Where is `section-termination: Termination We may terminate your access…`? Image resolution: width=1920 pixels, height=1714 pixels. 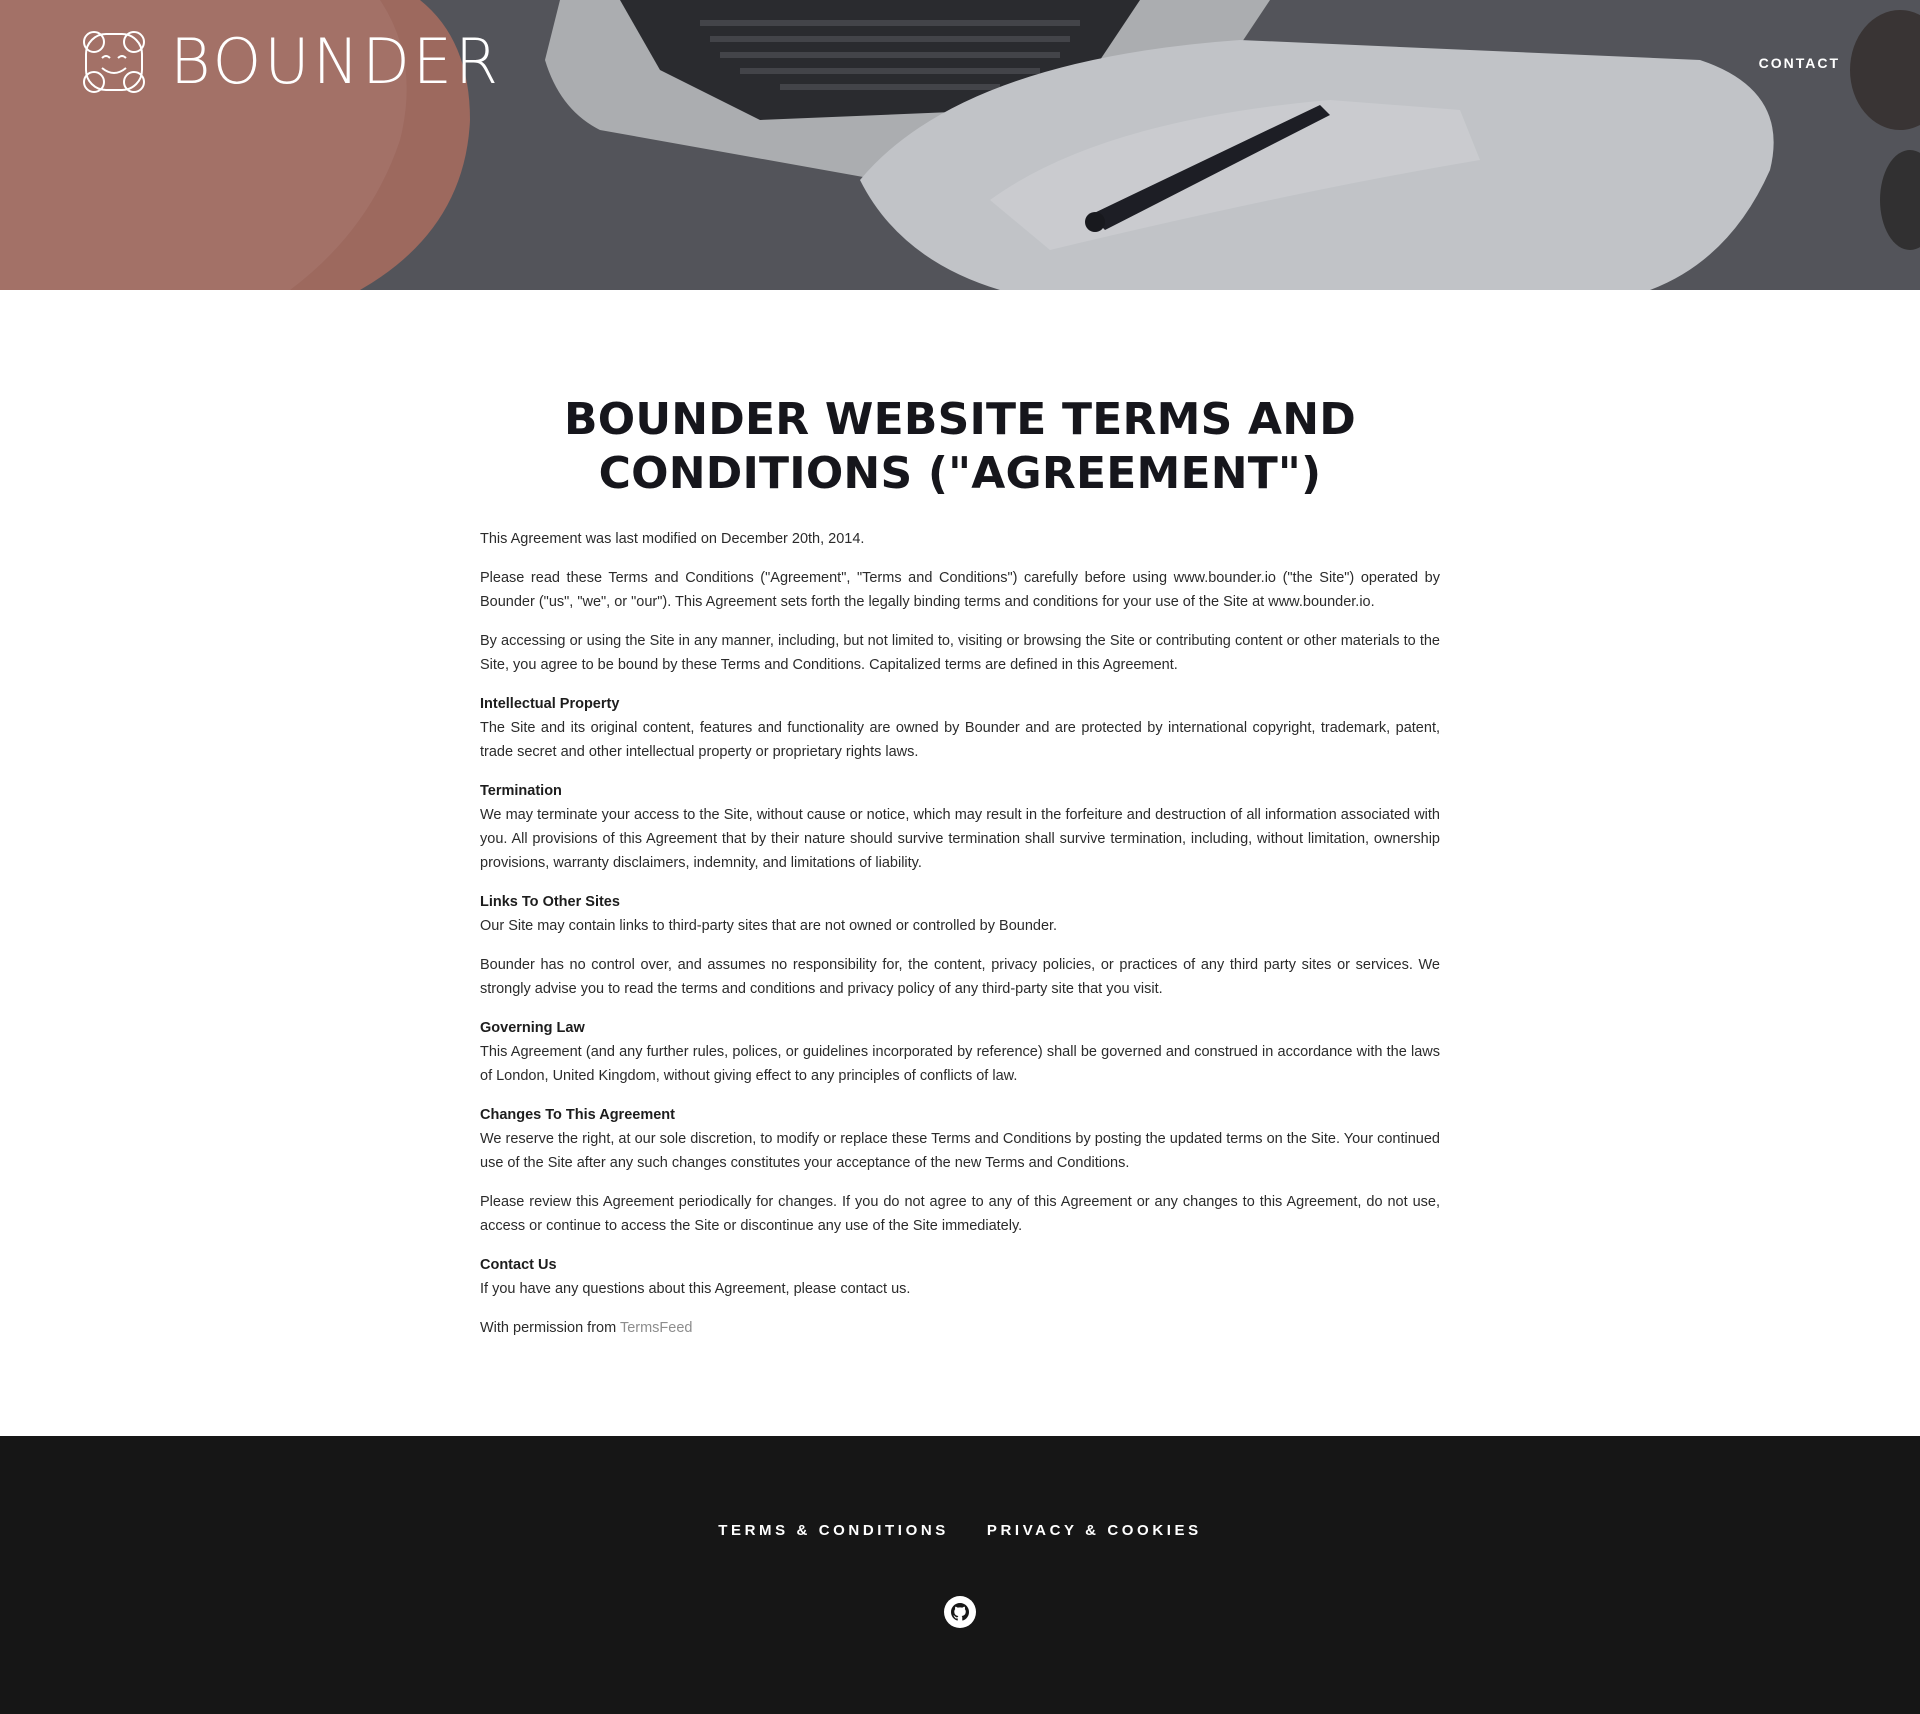
section-termination: Termination We may terminate your access… is located at coordinates (960, 827).